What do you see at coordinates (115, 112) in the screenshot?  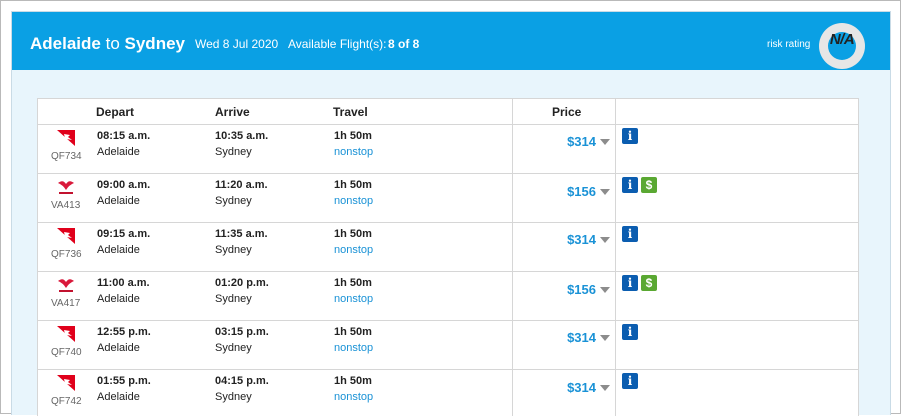 I see `column-depart: Depart` at bounding box center [115, 112].